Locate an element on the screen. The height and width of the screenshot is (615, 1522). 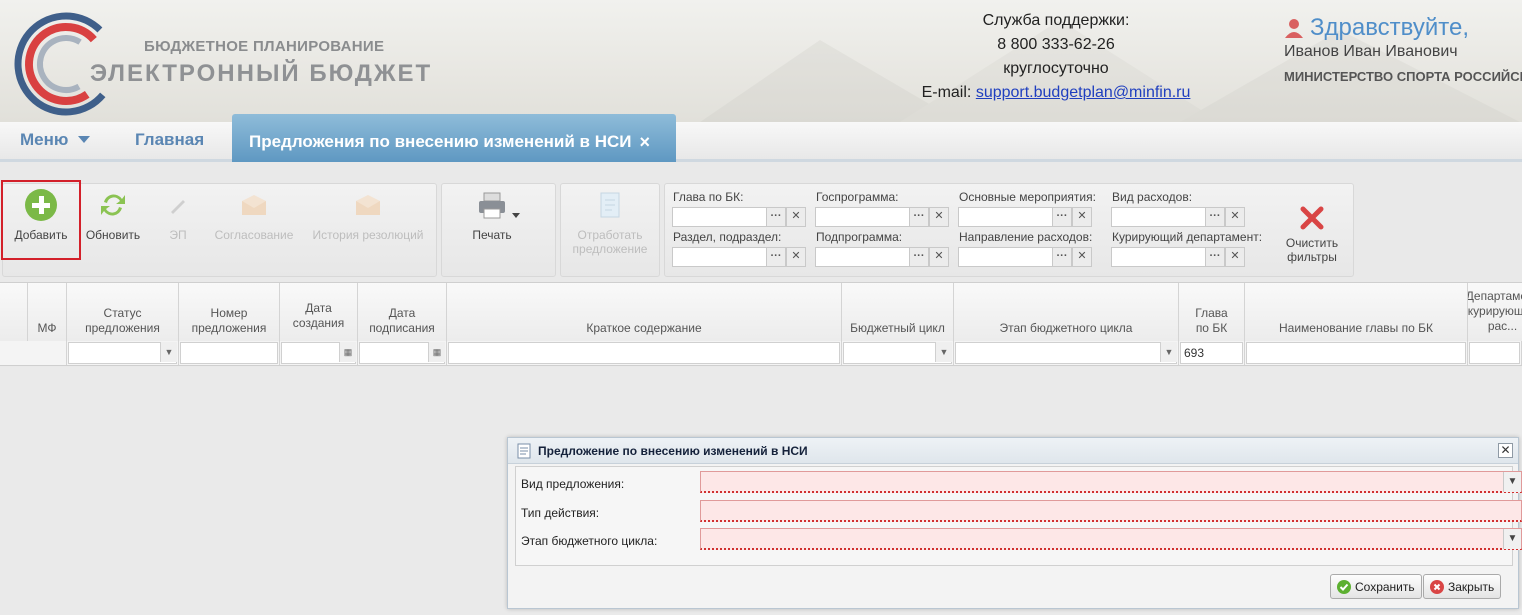
email-label: E-mail: is located at coordinates (946, 92).